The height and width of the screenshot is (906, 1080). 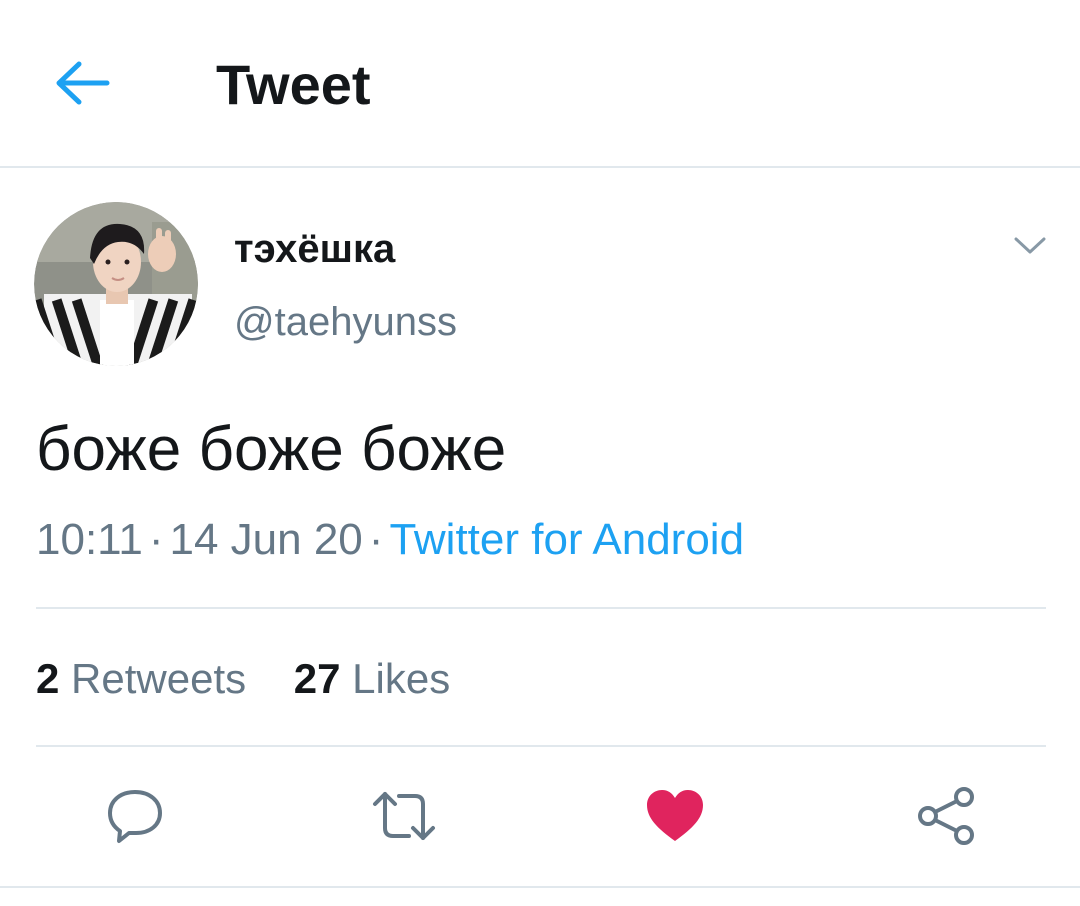 I want to click on likes-label: Likes, so click(x=401, y=678).